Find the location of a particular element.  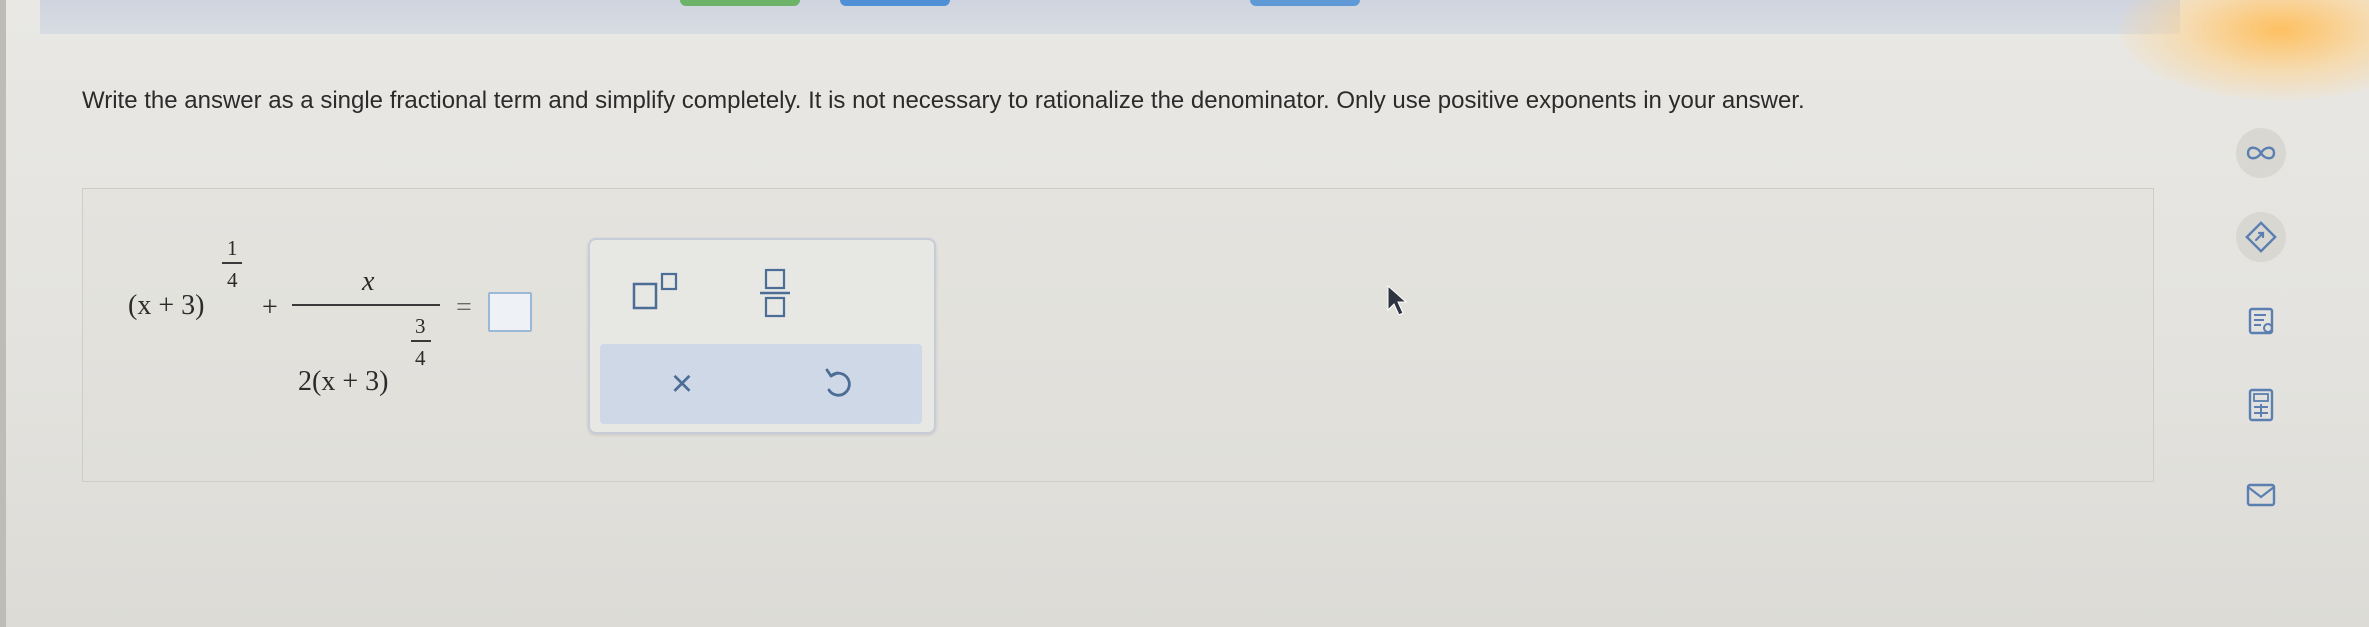

top-tab-strip is located at coordinates (1110, 17).